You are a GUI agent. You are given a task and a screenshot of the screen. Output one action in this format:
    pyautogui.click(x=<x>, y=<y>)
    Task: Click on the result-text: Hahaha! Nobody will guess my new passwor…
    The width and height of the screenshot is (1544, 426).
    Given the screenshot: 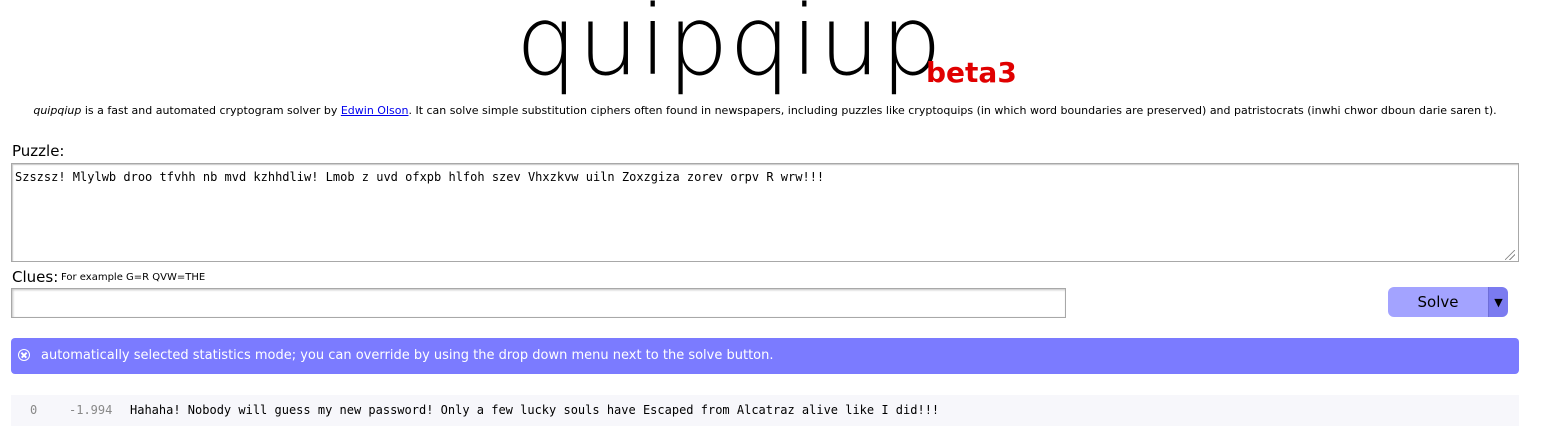 What is the action you would take?
    pyautogui.click(x=535, y=410)
    